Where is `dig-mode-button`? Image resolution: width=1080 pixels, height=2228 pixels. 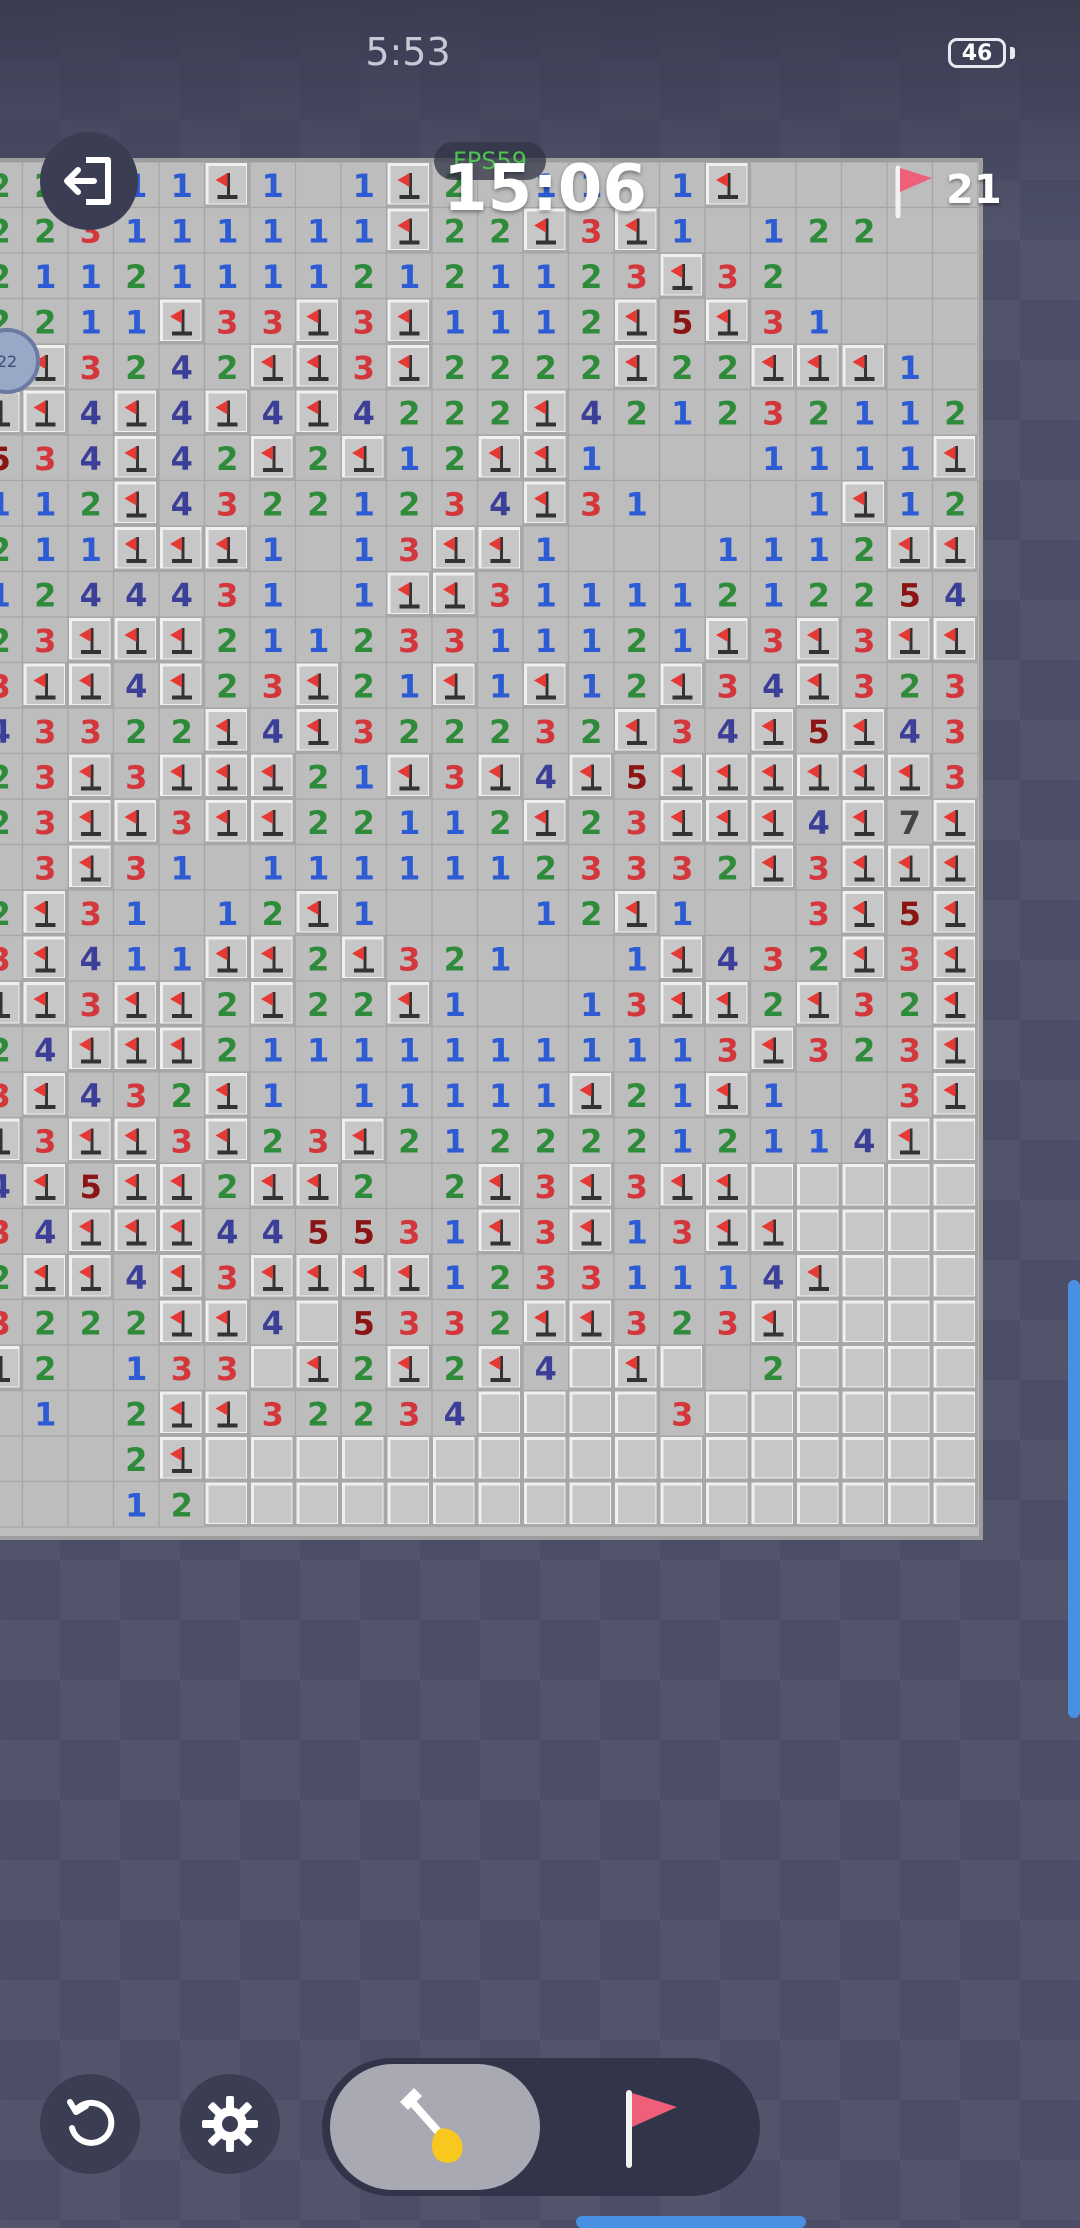
dig-mode-button is located at coordinates (435, 2127).